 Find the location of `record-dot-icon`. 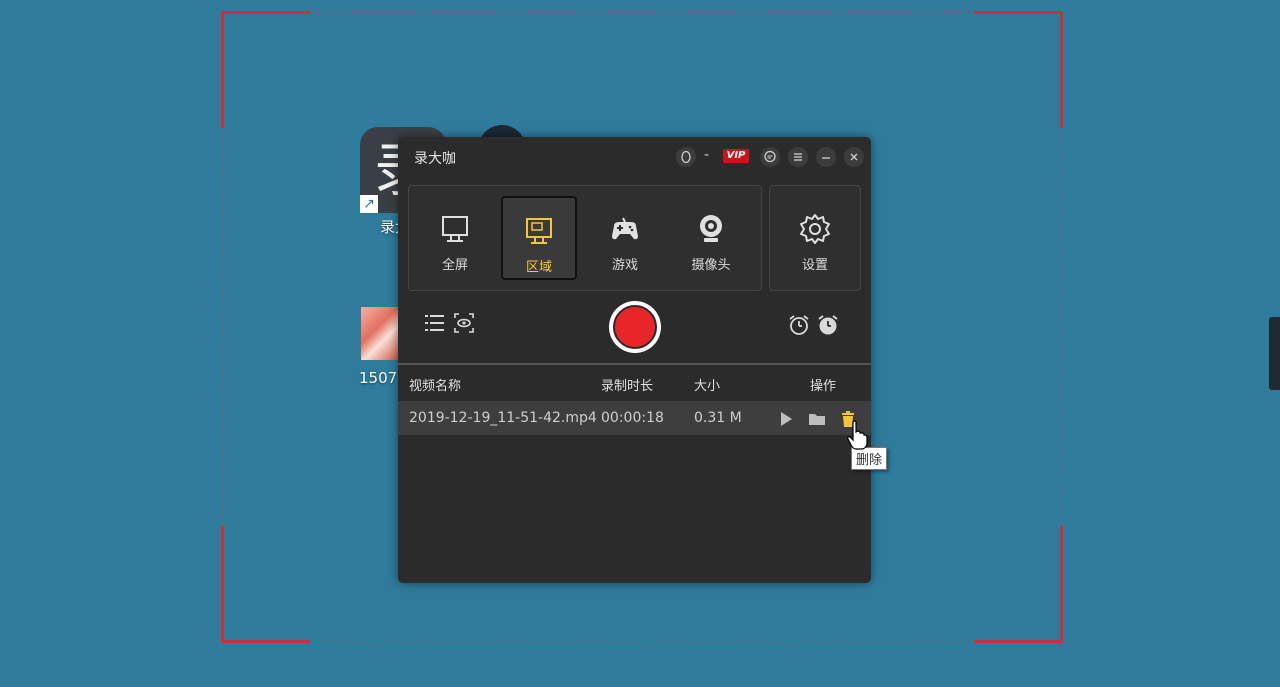

record-dot-icon is located at coordinates (635, 327).